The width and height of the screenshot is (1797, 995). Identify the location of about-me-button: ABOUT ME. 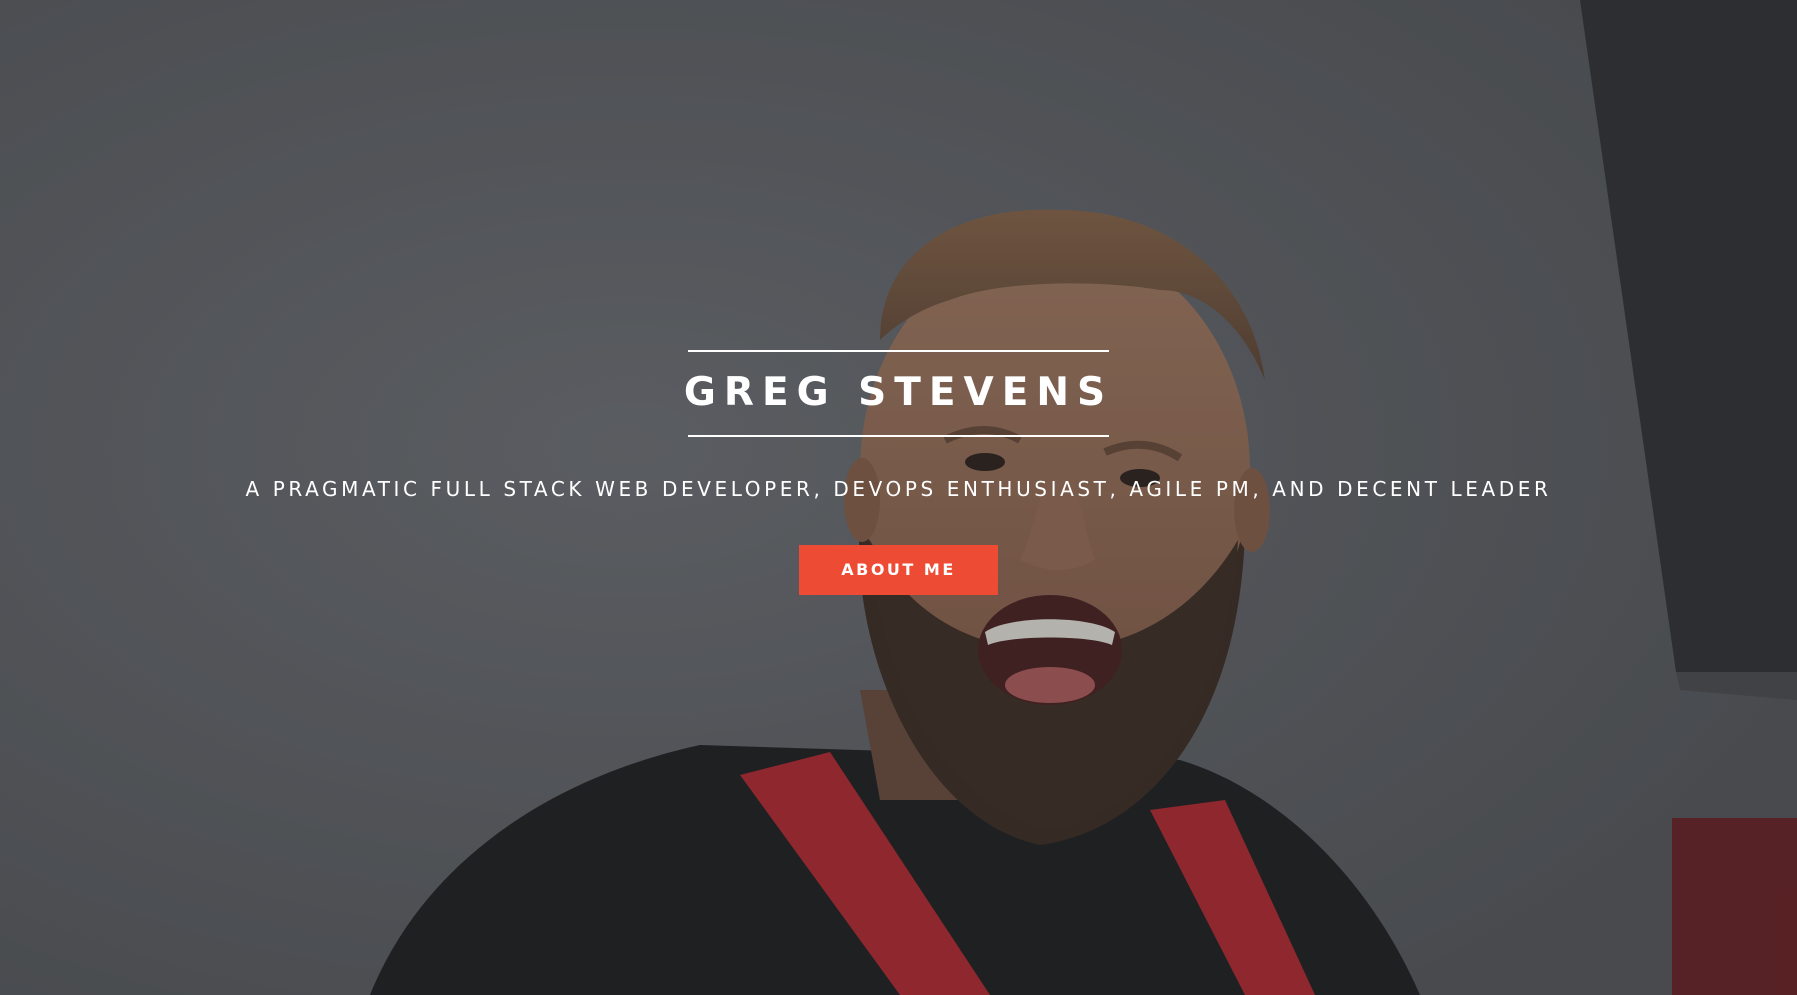
(898, 570).